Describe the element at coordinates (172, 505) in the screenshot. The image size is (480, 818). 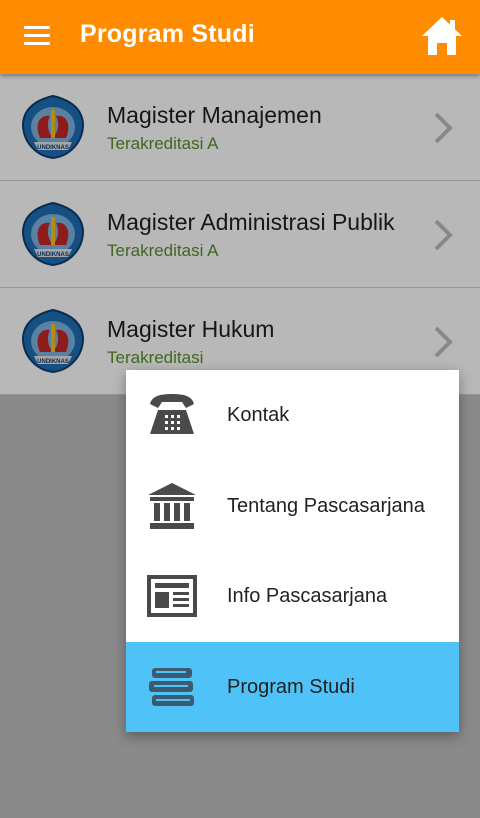
I see `institution-icon` at that location.